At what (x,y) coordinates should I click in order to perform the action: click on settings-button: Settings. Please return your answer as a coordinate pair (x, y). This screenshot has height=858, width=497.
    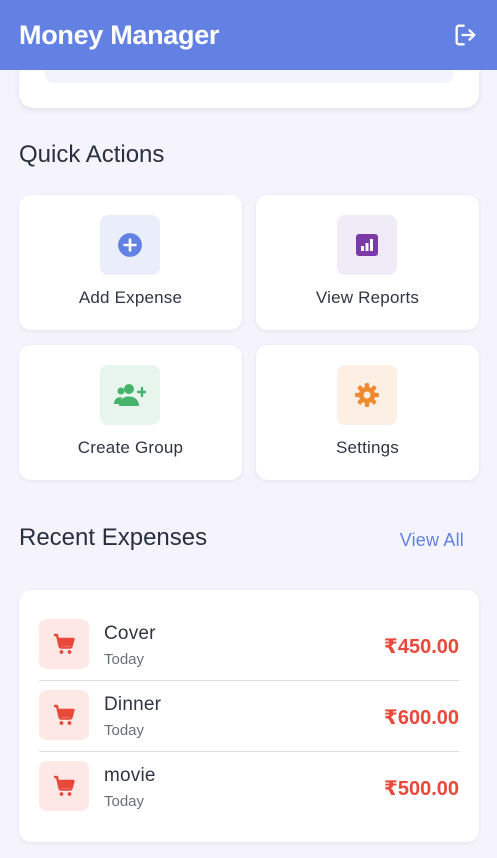
    Looking at the image, I should click on (367, 412).